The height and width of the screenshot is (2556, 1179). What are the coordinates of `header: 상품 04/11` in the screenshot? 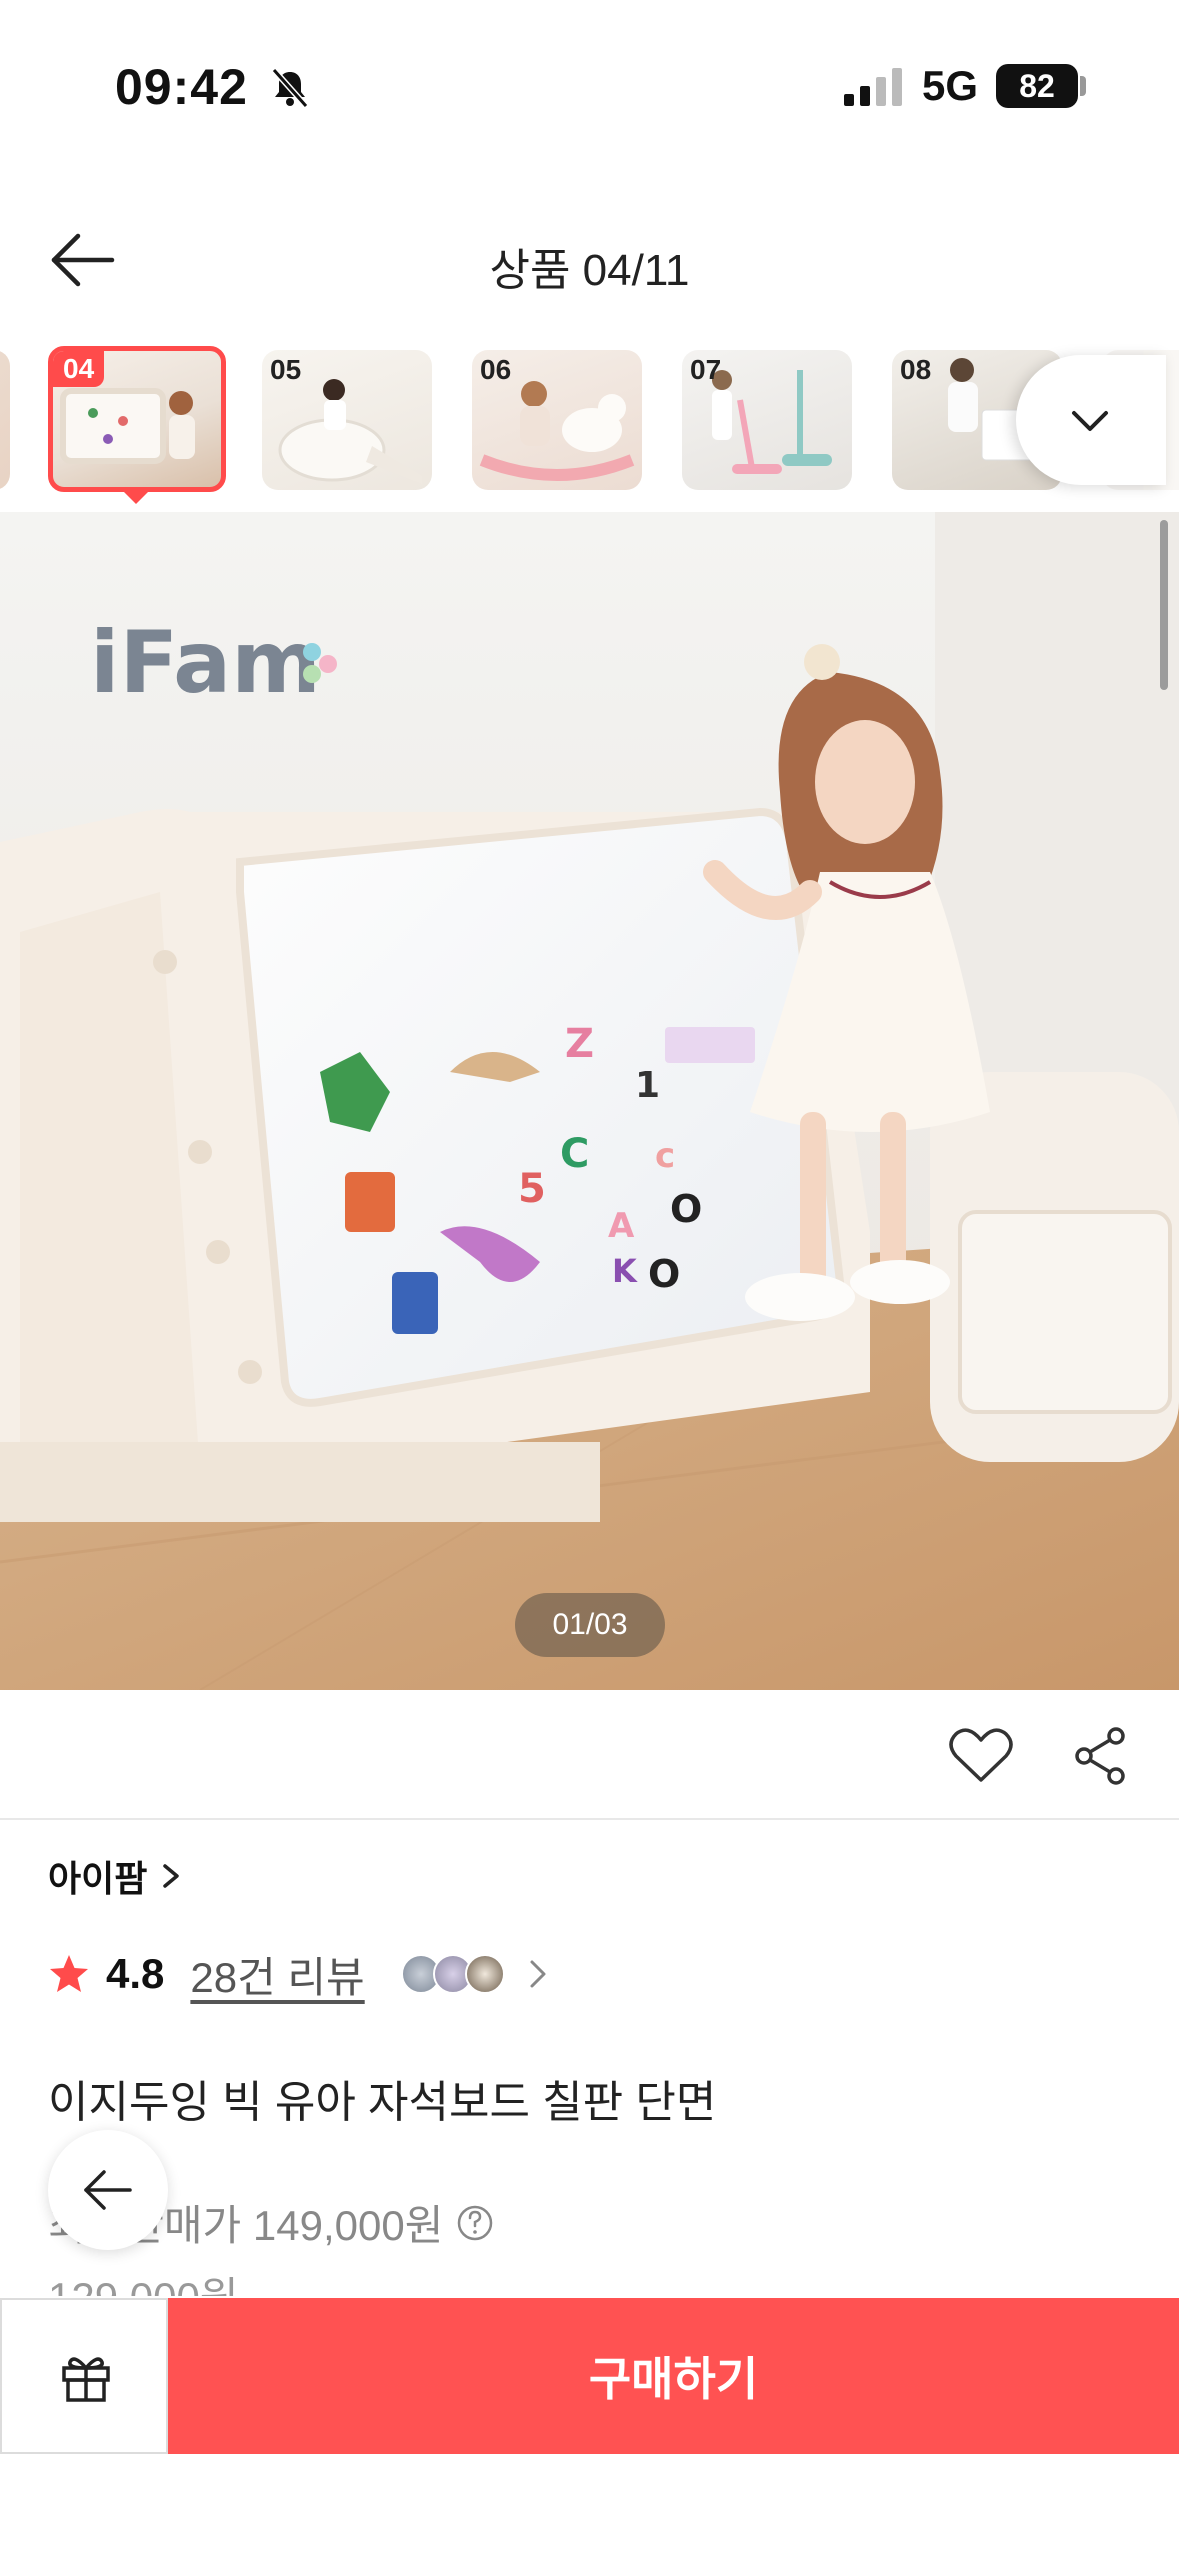 It's located at (589, 260).